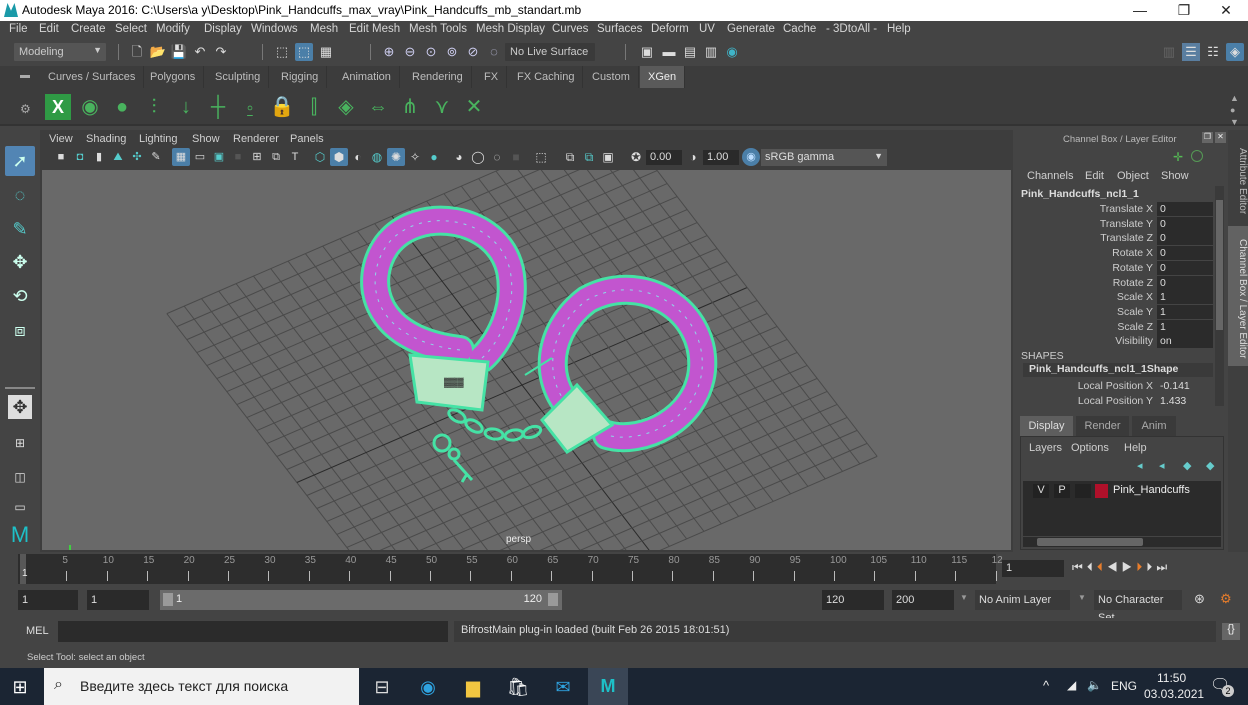 This screenshot has width=1248, height=705. I want to click on close-button: ✕, so click(1226, 10).